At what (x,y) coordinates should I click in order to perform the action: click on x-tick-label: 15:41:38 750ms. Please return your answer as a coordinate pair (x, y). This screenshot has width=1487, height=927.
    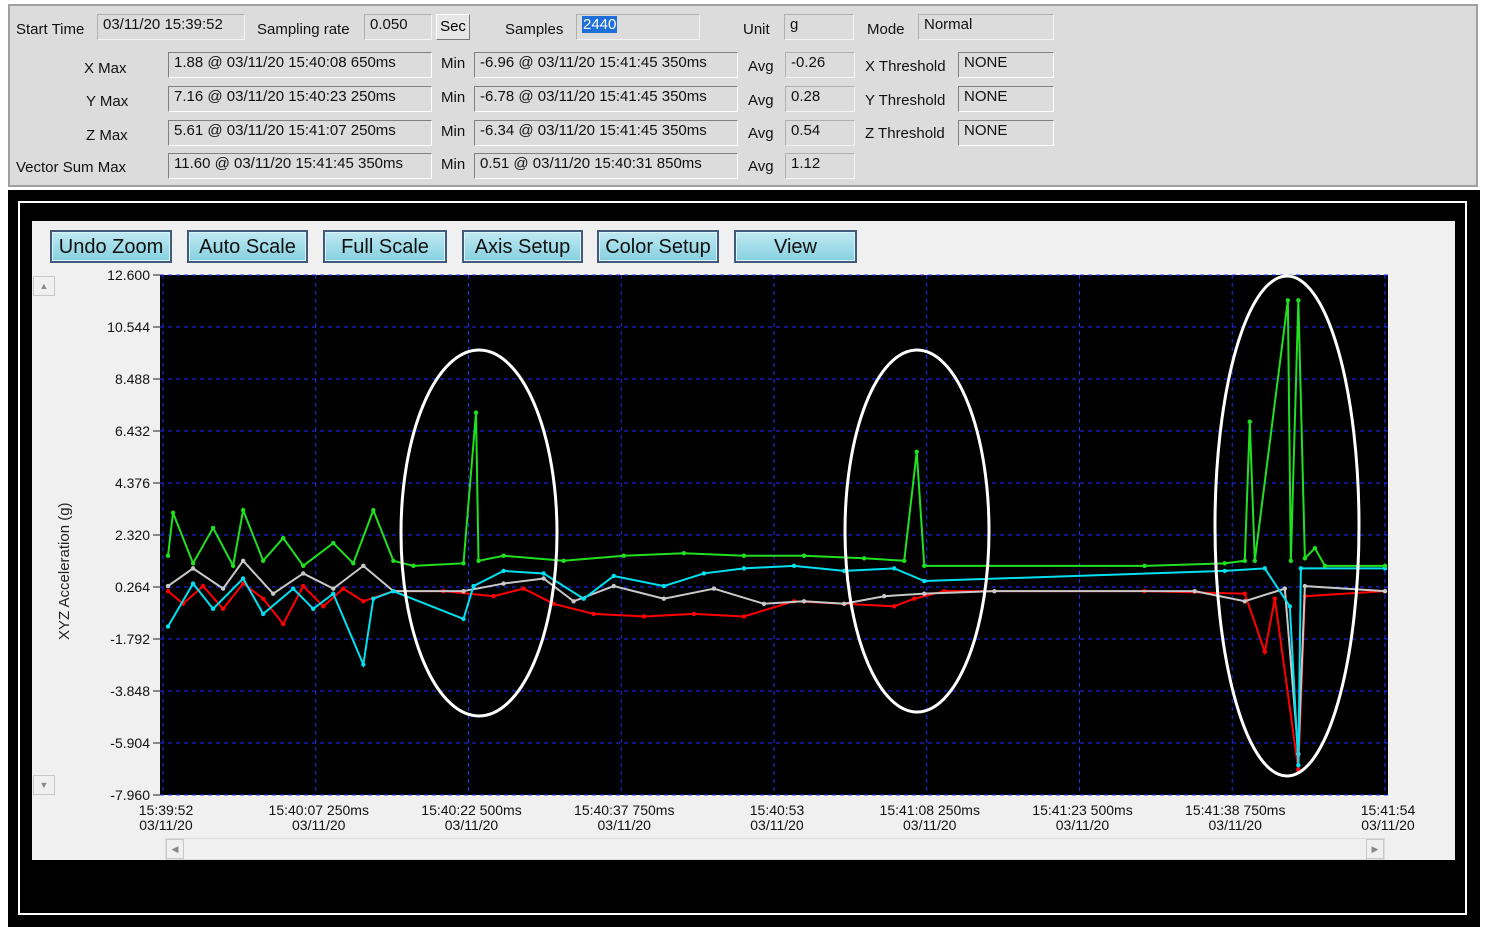
    Looking at the image, I should click on (1235, 810).